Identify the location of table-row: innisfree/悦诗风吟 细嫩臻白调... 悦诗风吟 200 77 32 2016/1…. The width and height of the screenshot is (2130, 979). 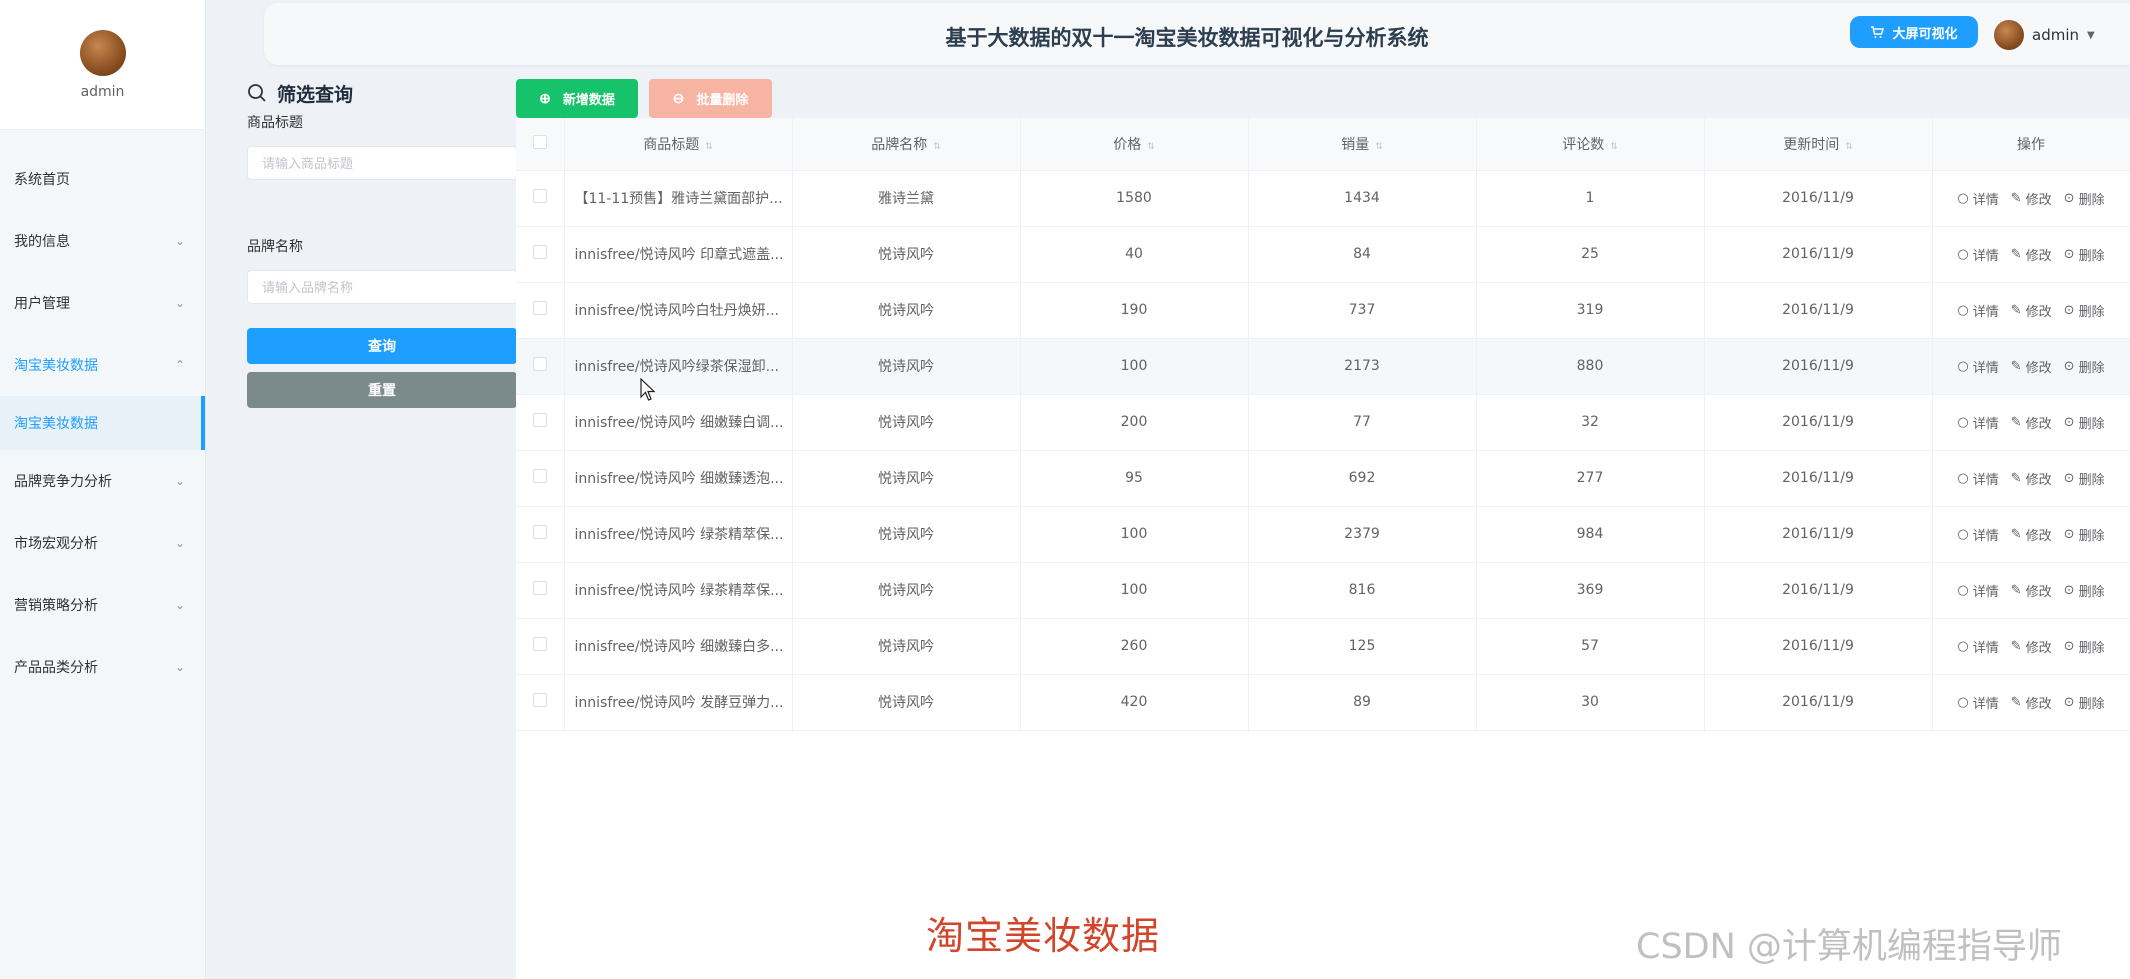
(1323, 422).